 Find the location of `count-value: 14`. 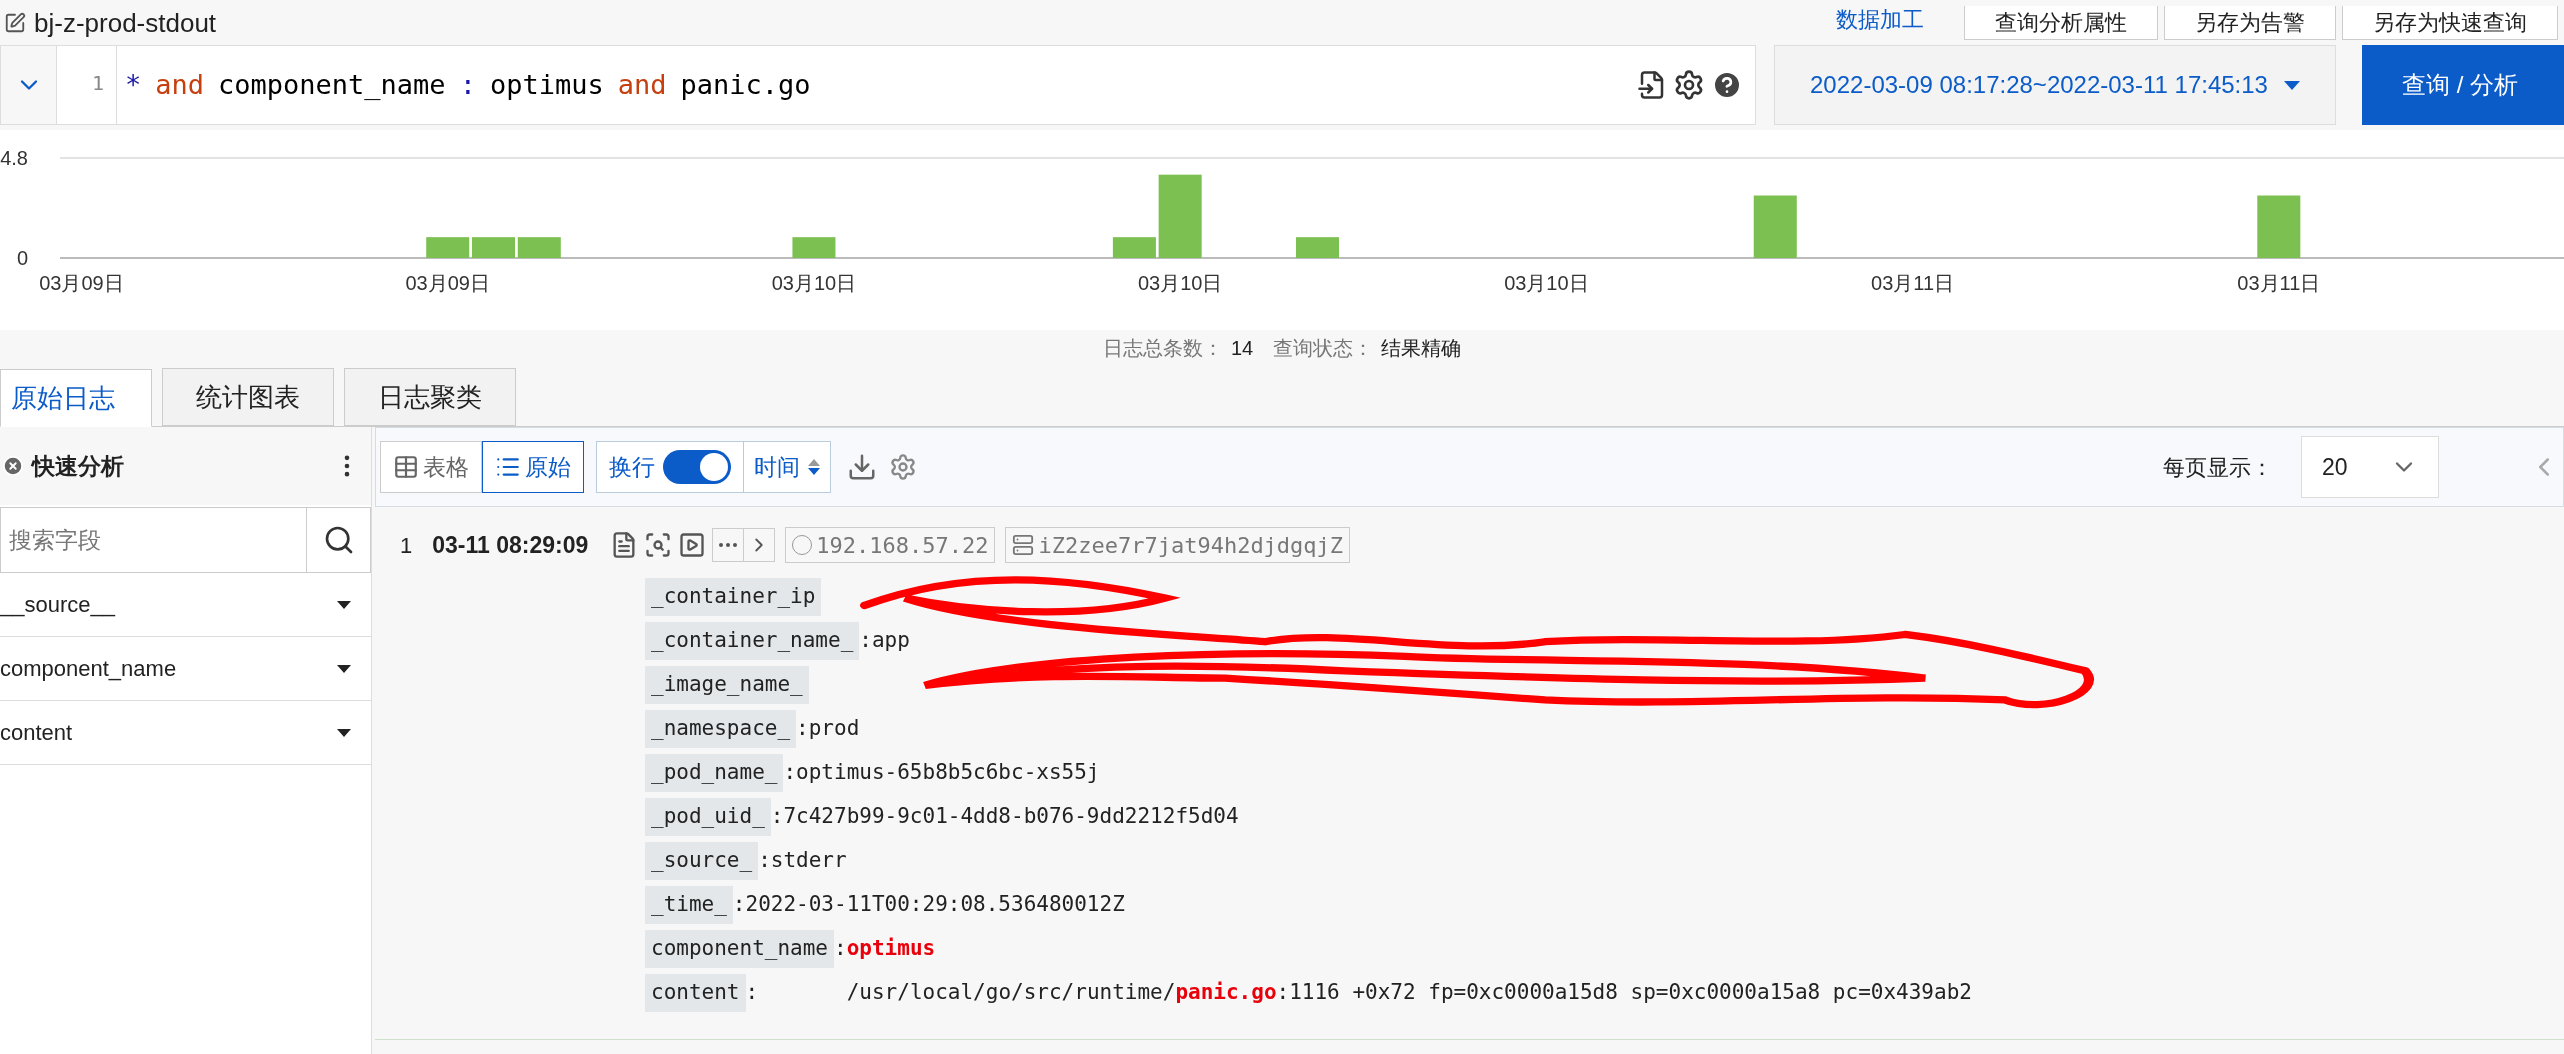

count-value: 14 is located at coordinates (1242, 348).